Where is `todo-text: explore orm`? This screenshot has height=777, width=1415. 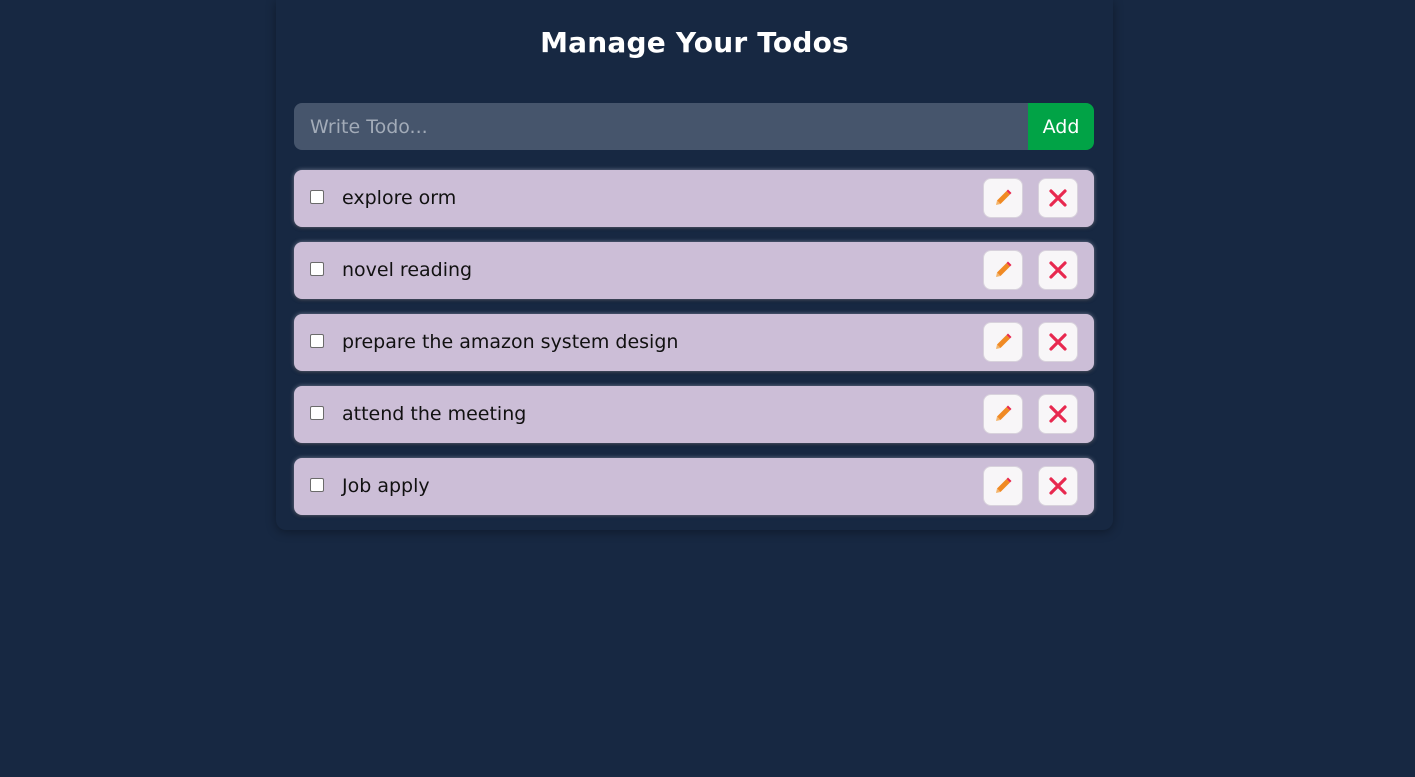
todo-text: explore orm is located at coordinates (399, 198).